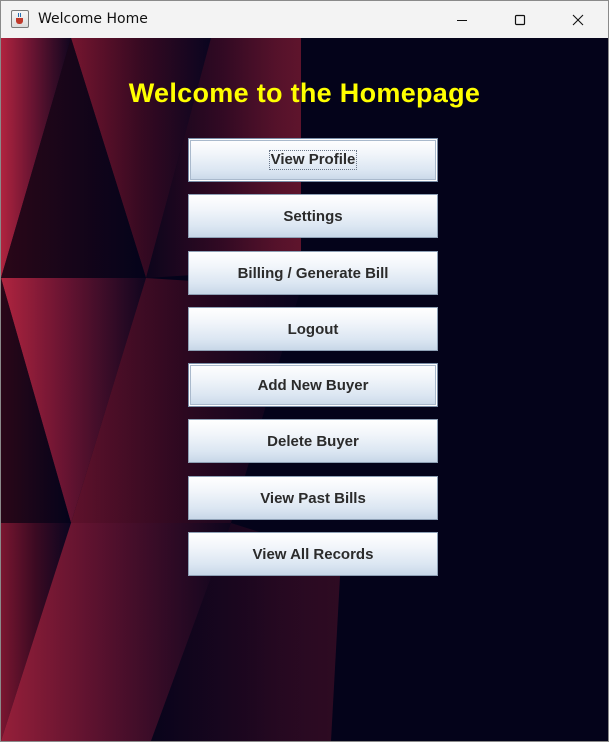  I want to click on view-profile-label: View Profile, so click(313, 160).